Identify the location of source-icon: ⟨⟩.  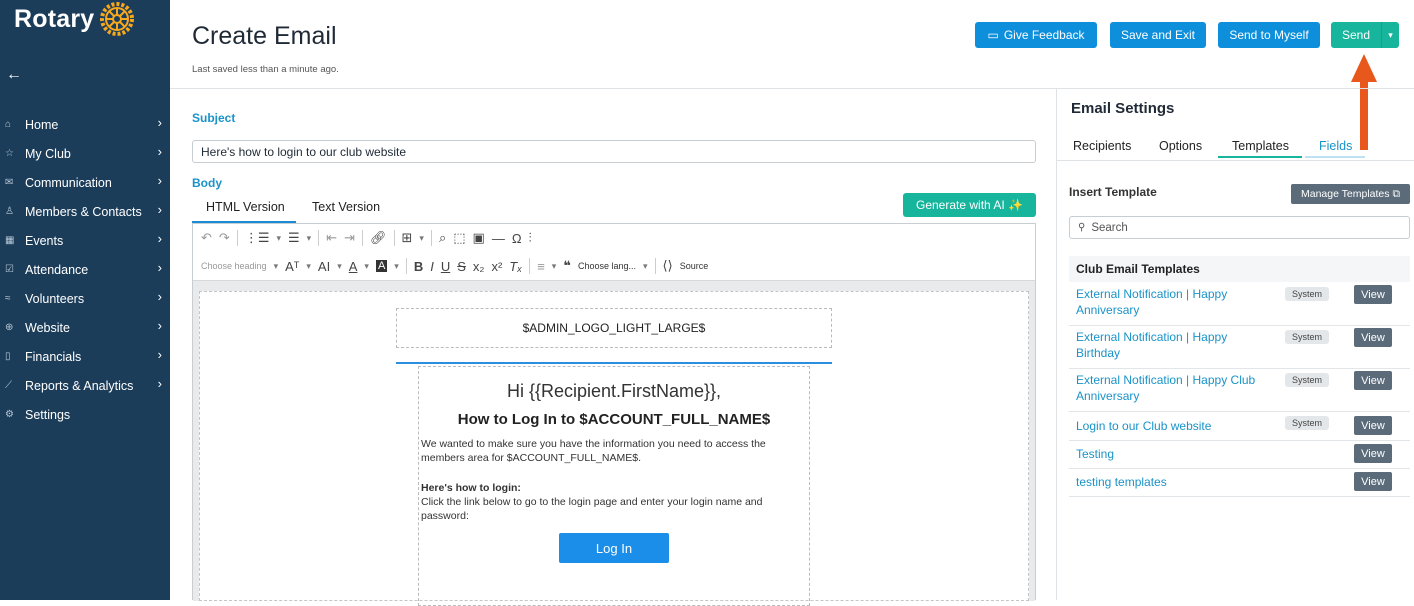
(668, 266).